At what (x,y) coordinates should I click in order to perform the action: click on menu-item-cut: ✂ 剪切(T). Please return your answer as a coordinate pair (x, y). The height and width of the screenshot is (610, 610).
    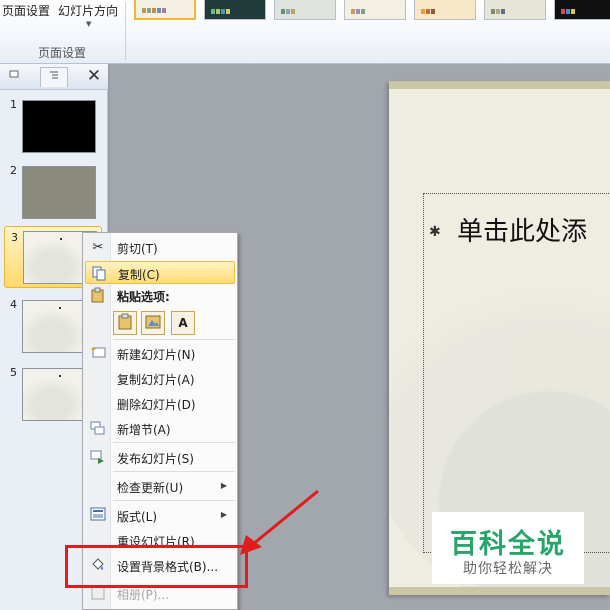
    Looking at the image, I should click on (160, 247).